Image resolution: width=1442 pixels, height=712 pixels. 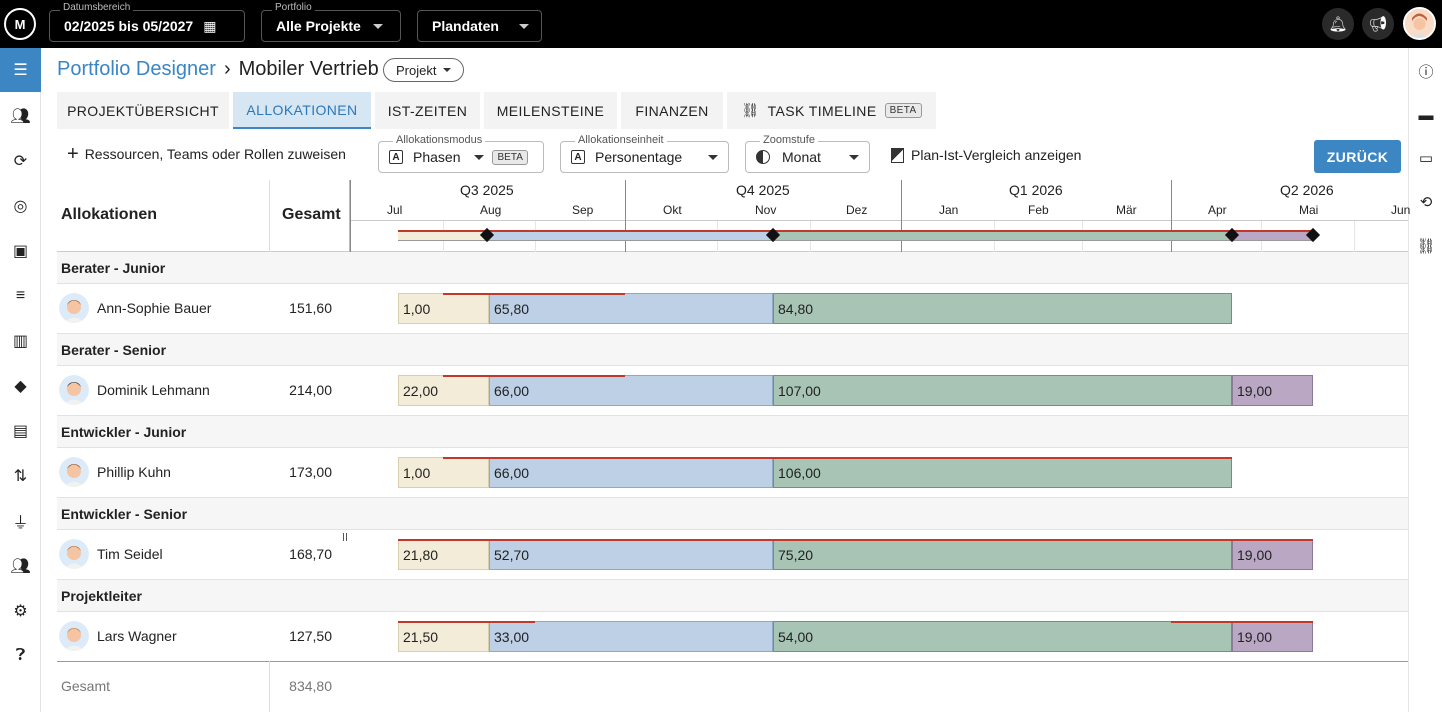 What do you see at coordinates (732, 350) in the screenshot?
I see `group-row: Berater - Senior` at bounding box center [732, 350].